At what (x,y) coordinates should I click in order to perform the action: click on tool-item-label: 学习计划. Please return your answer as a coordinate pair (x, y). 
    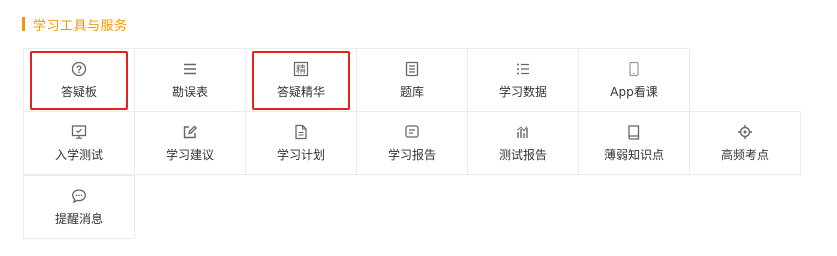
    Looking at the image, I should click on (300, 154).